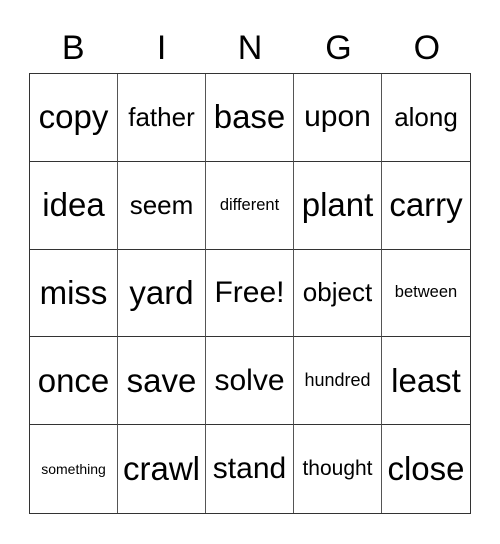 This screenshot has height=544, width=500. Describe the element at coordinates (338, 293) in the screenshot. I see `bingo-cell: object` at that location.